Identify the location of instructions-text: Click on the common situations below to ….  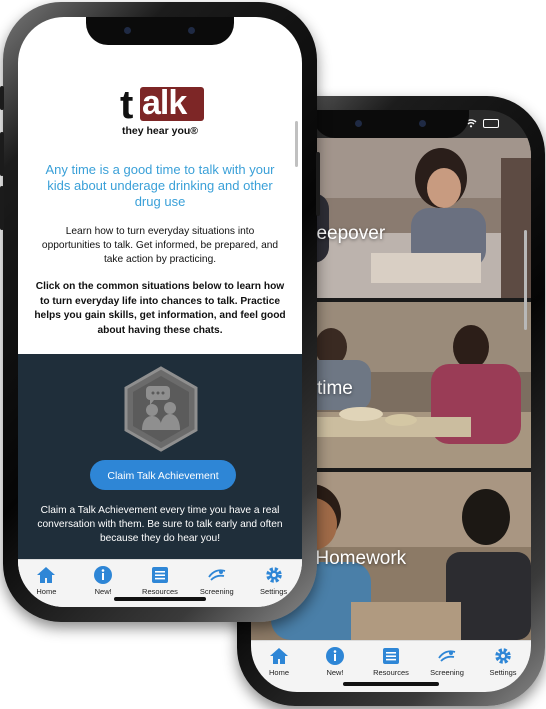
(160, 308).